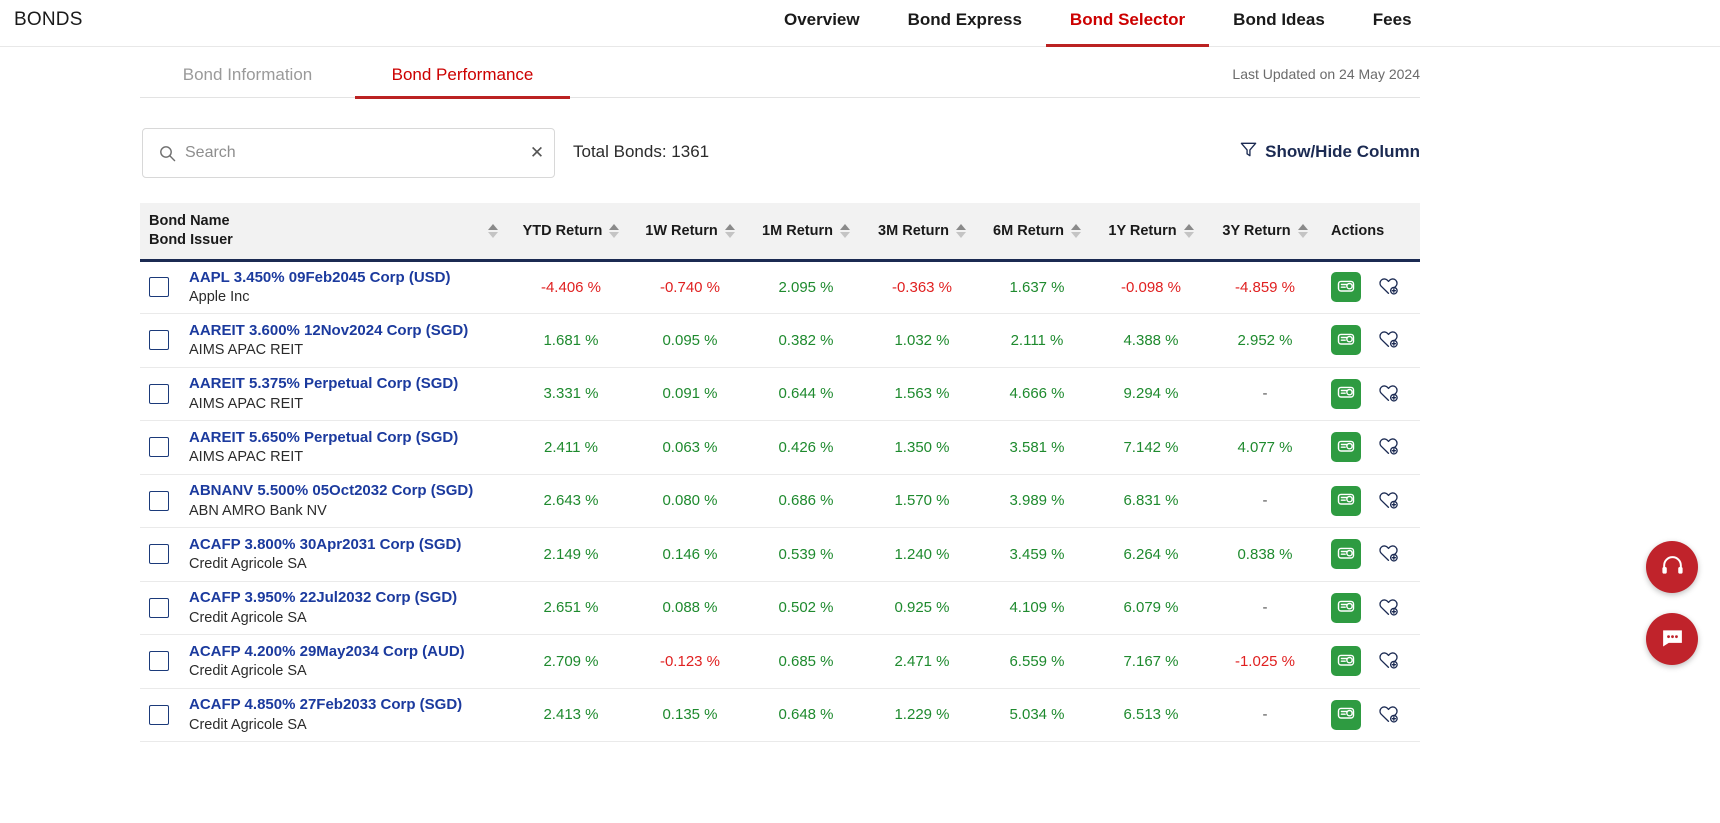  Describe the element at coordinates (571, 501) in the screenshot. I see `cell-ytd-return: 2.643 %` at that location.